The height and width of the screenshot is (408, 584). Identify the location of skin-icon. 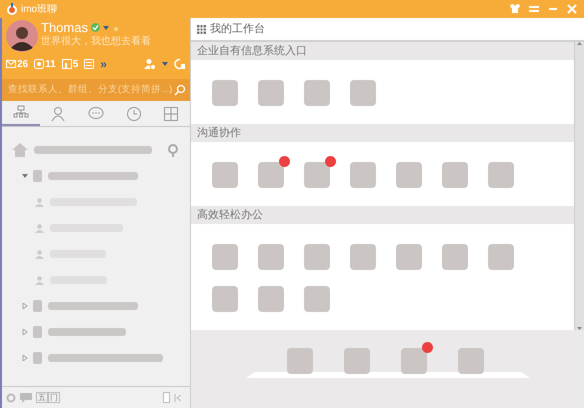
(515, 9).